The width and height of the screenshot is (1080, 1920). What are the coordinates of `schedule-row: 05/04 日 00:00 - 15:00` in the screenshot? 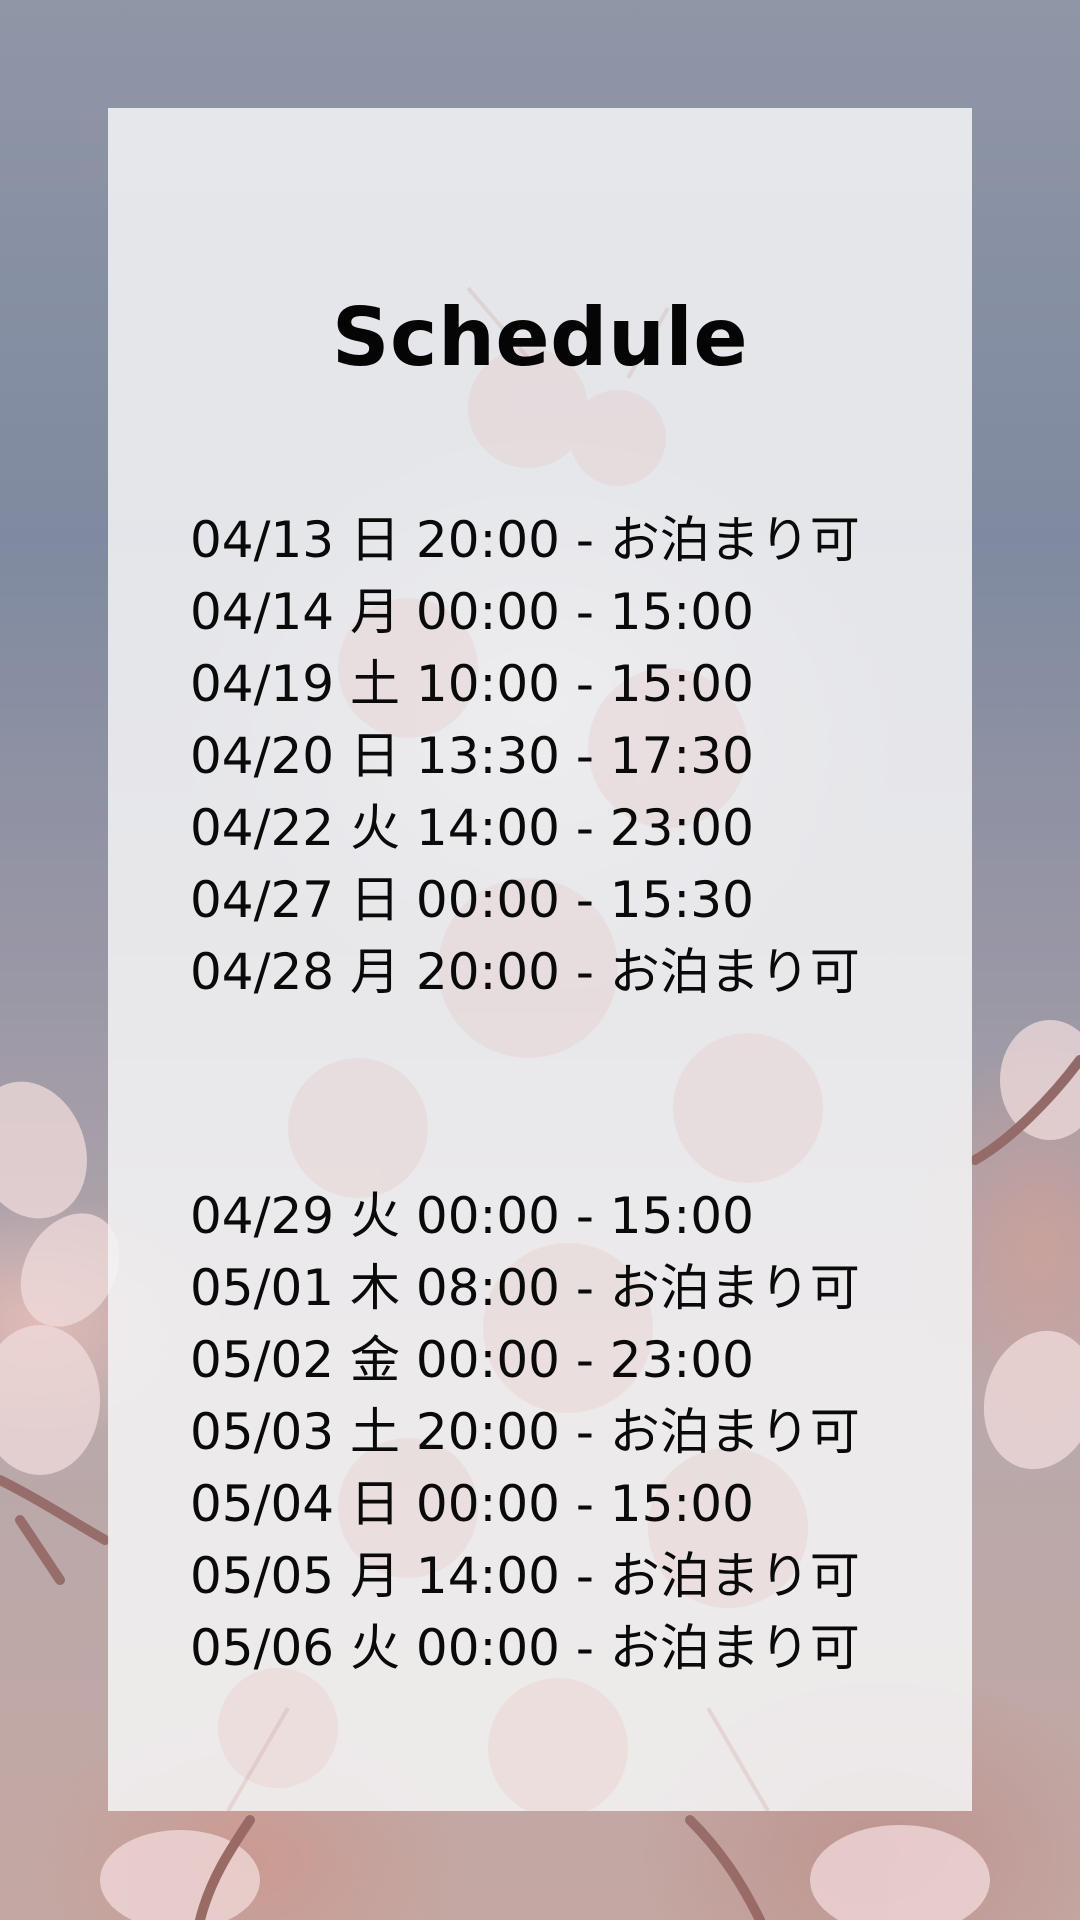 It's located at (472, 1504).